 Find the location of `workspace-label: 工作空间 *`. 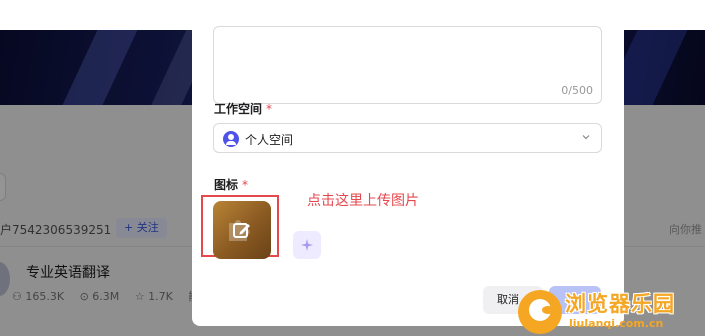

workspace-label: 工作空间 * is located at coordinates (243, 109).